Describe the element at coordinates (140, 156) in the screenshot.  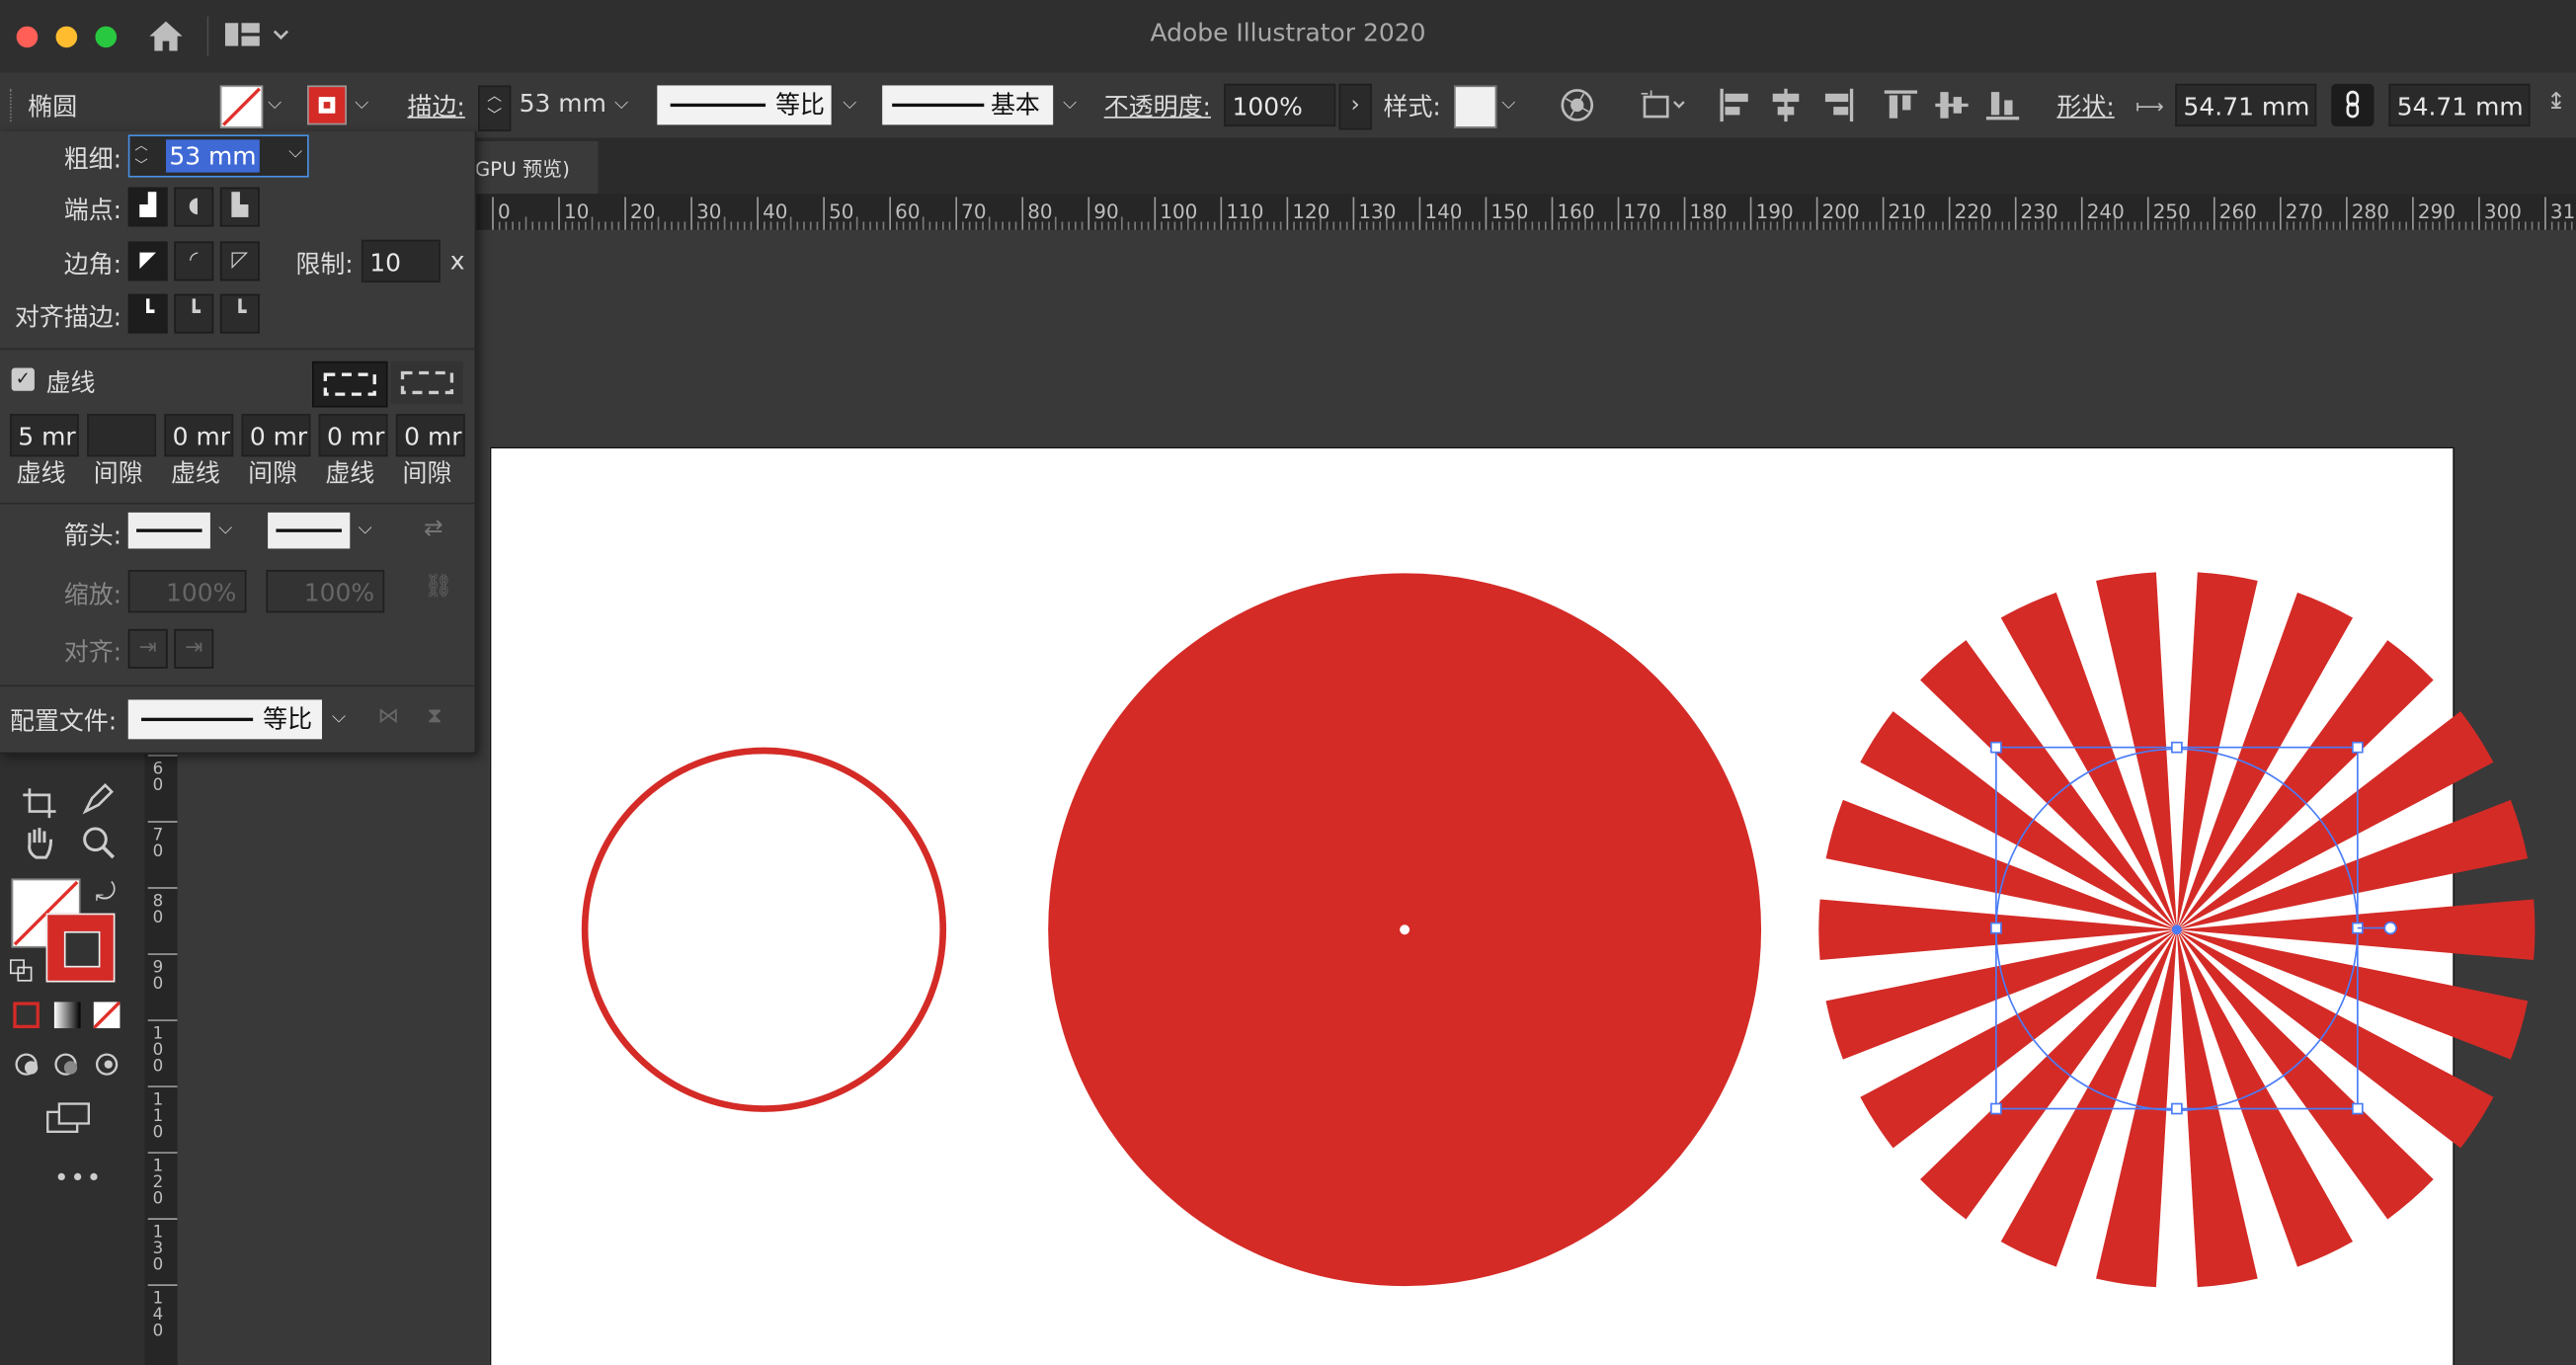
I see `weight-stepper: ︿ ﹀` at that location.